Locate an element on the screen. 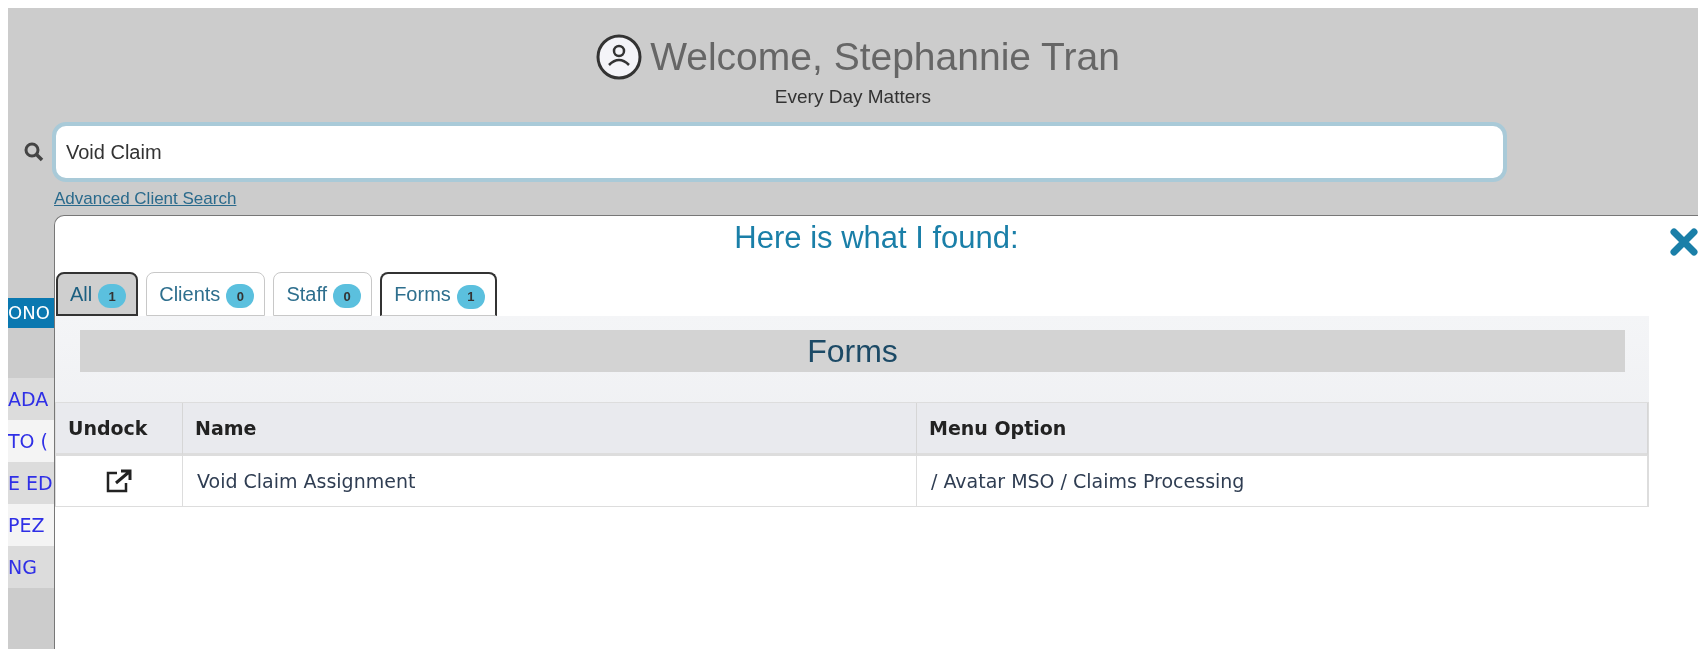 The height and width of the screenshot is (649, 1698). client-link: PEZ is located at coordinates (31, 525).